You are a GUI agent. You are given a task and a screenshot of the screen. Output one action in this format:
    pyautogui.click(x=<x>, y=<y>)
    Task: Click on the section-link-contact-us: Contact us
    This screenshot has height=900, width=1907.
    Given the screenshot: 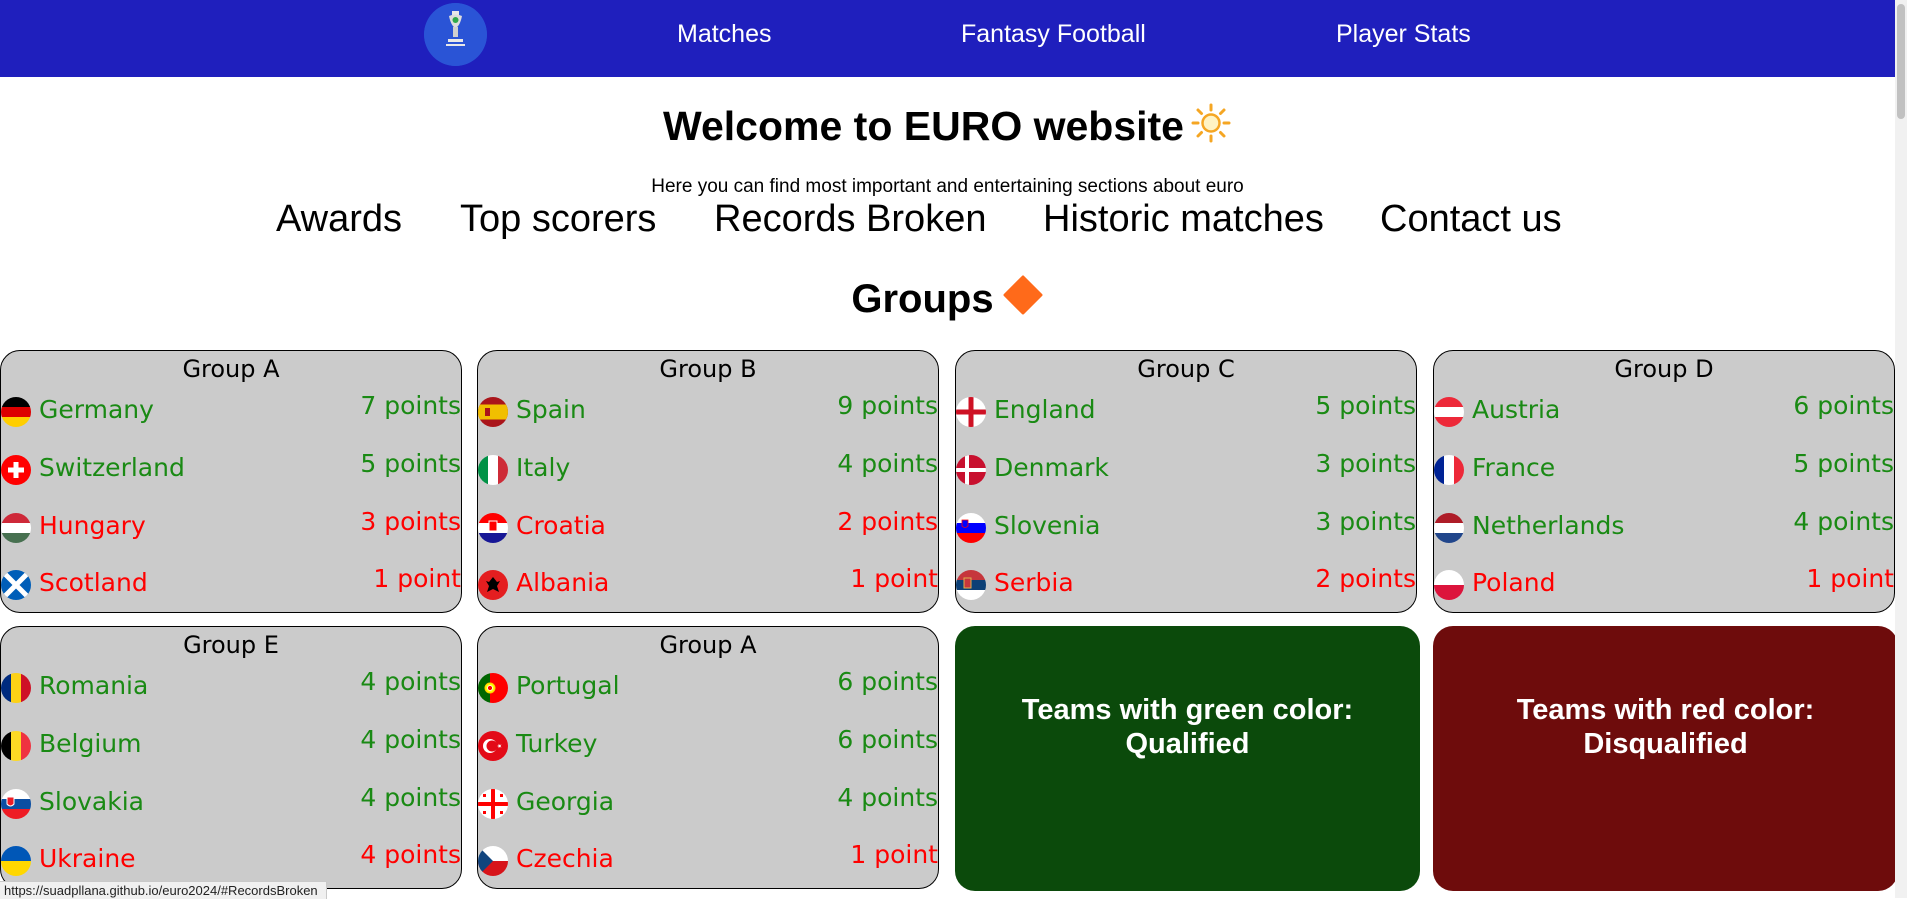 What is the action you would take?
    pyautogui.click(x=1471, y=219)
    